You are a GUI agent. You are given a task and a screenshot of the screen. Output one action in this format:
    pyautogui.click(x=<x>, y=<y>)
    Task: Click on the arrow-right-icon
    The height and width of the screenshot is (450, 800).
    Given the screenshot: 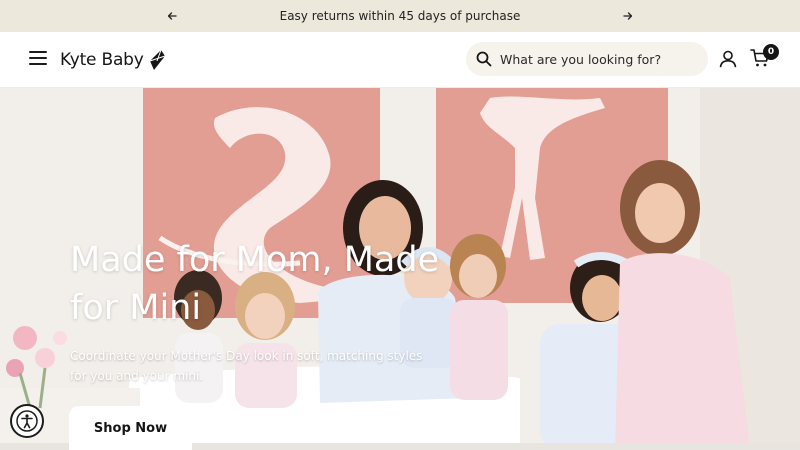 What is the action you would take?
    pyautogui.click(x=628, y=16)
    